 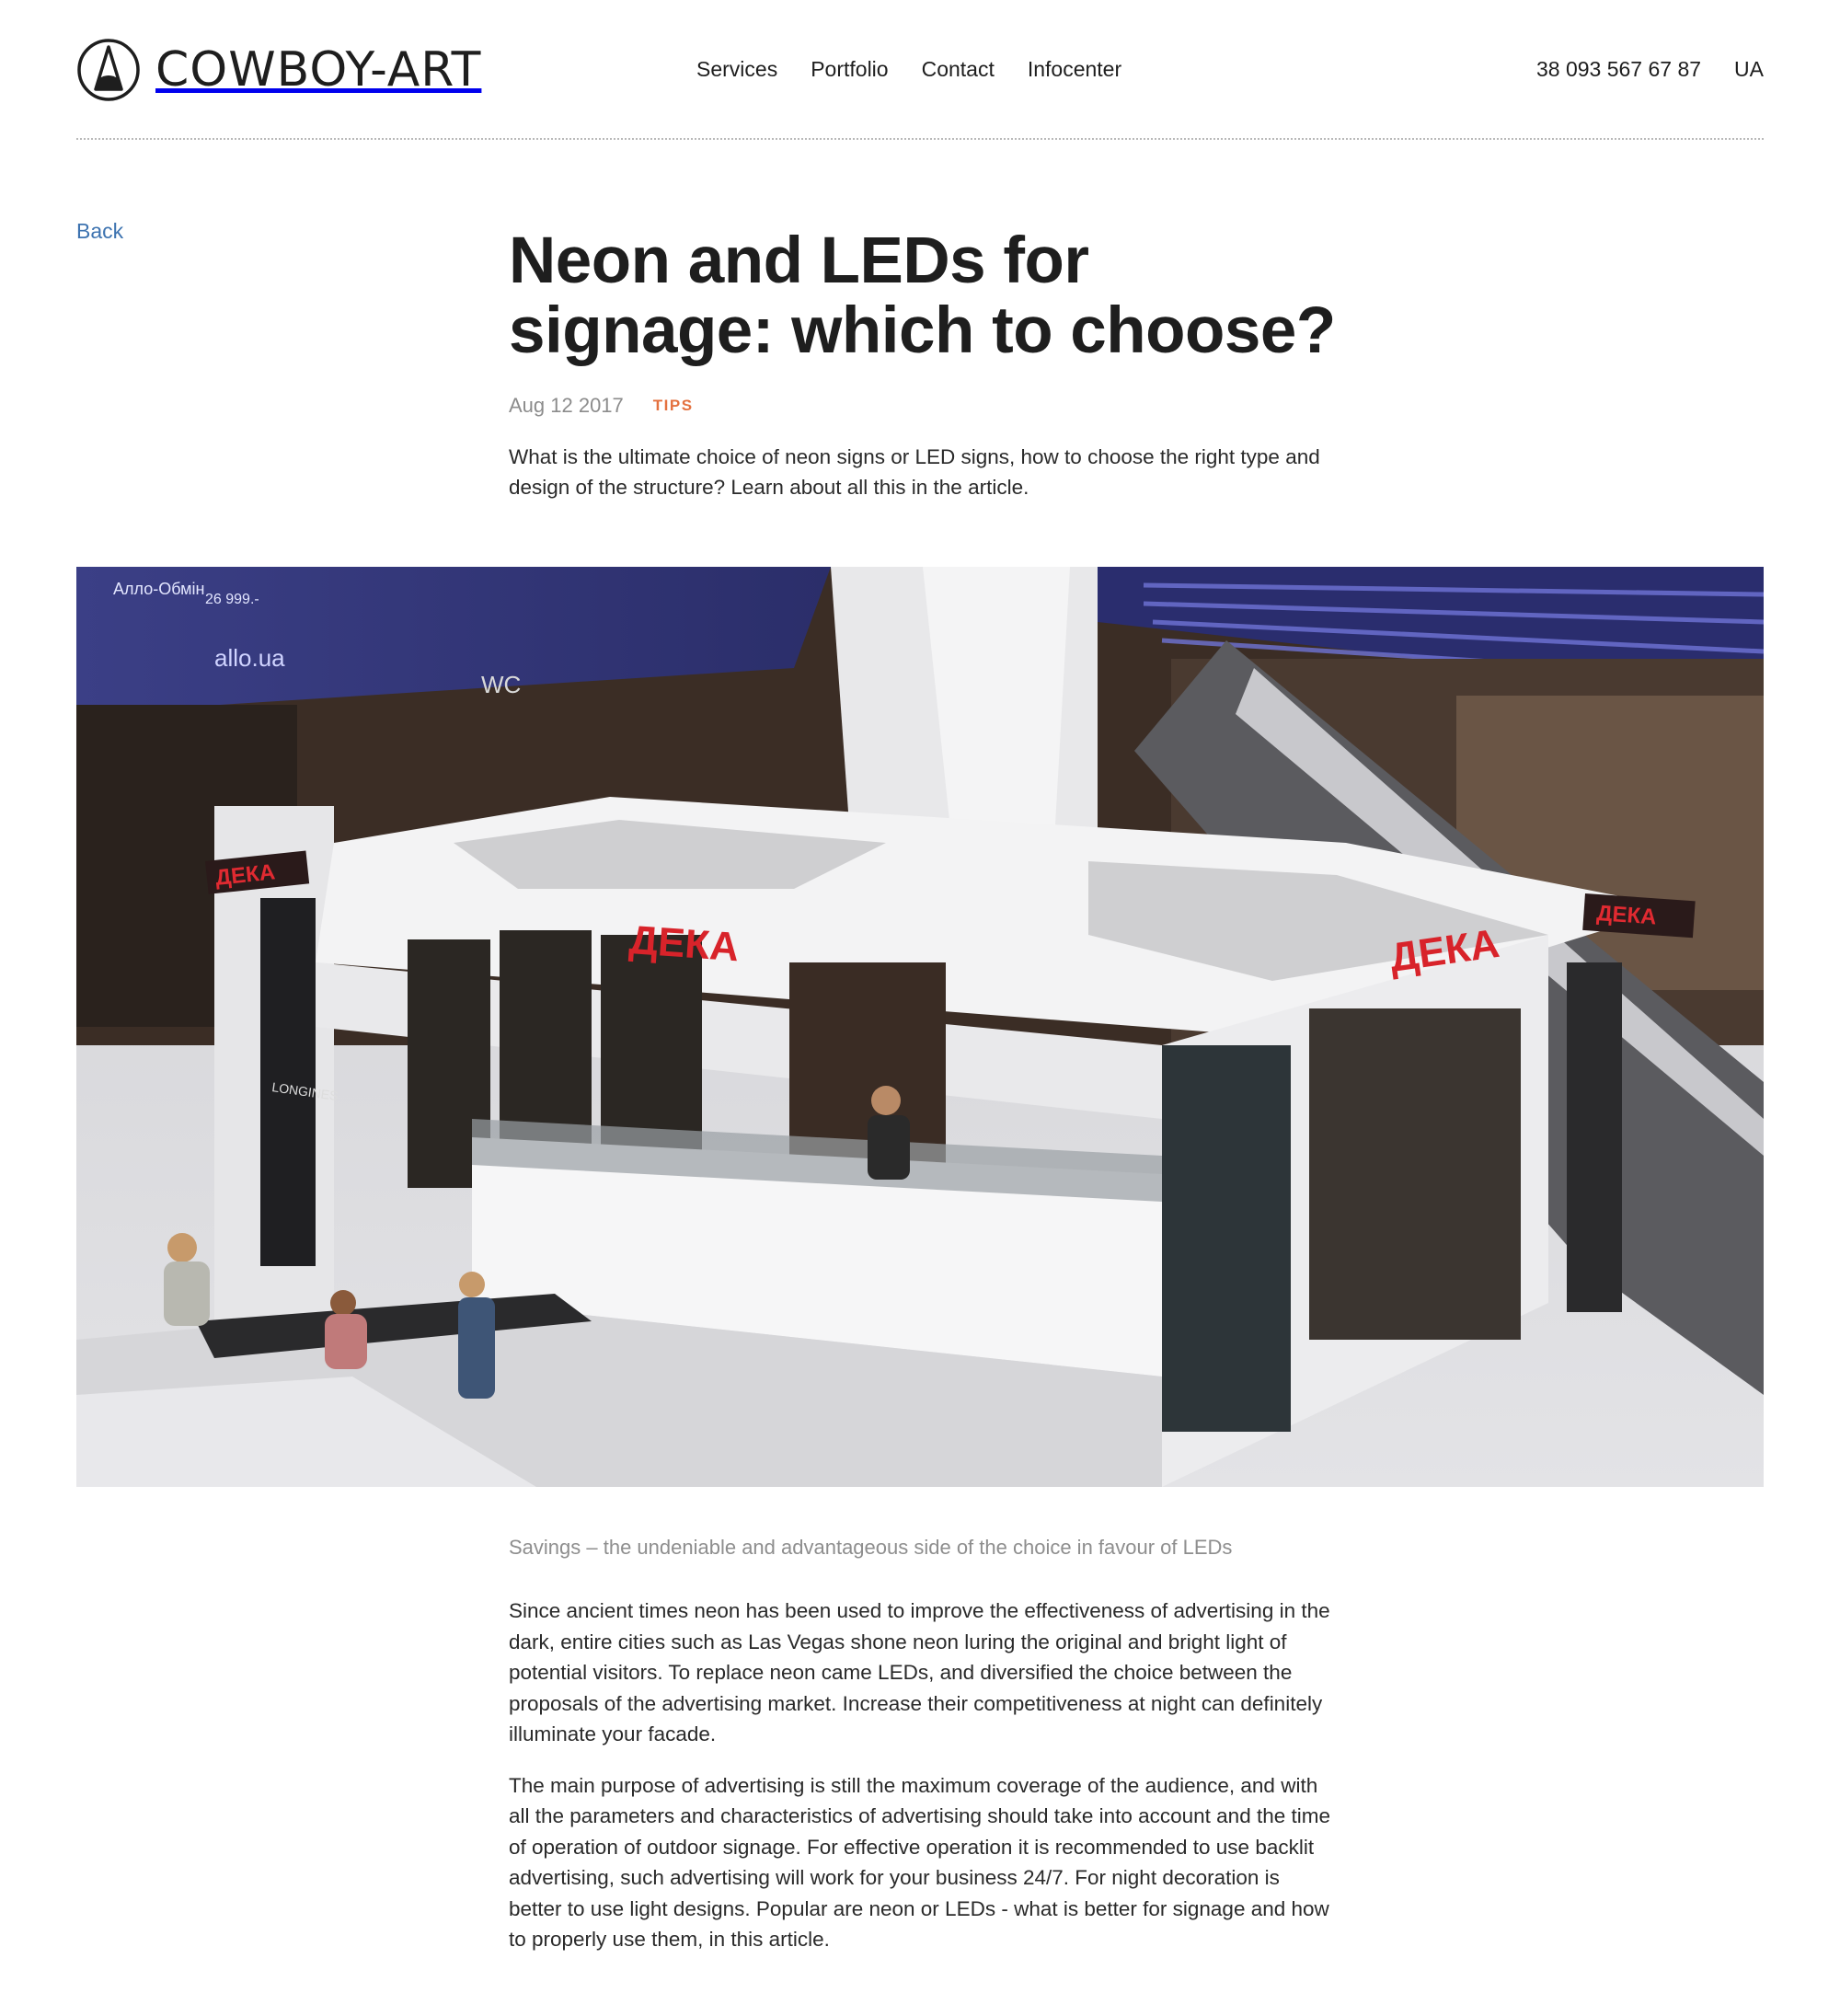 I want to click on header-contact: 38 093 567 67 87 UA, so click(x=1650, y=69).